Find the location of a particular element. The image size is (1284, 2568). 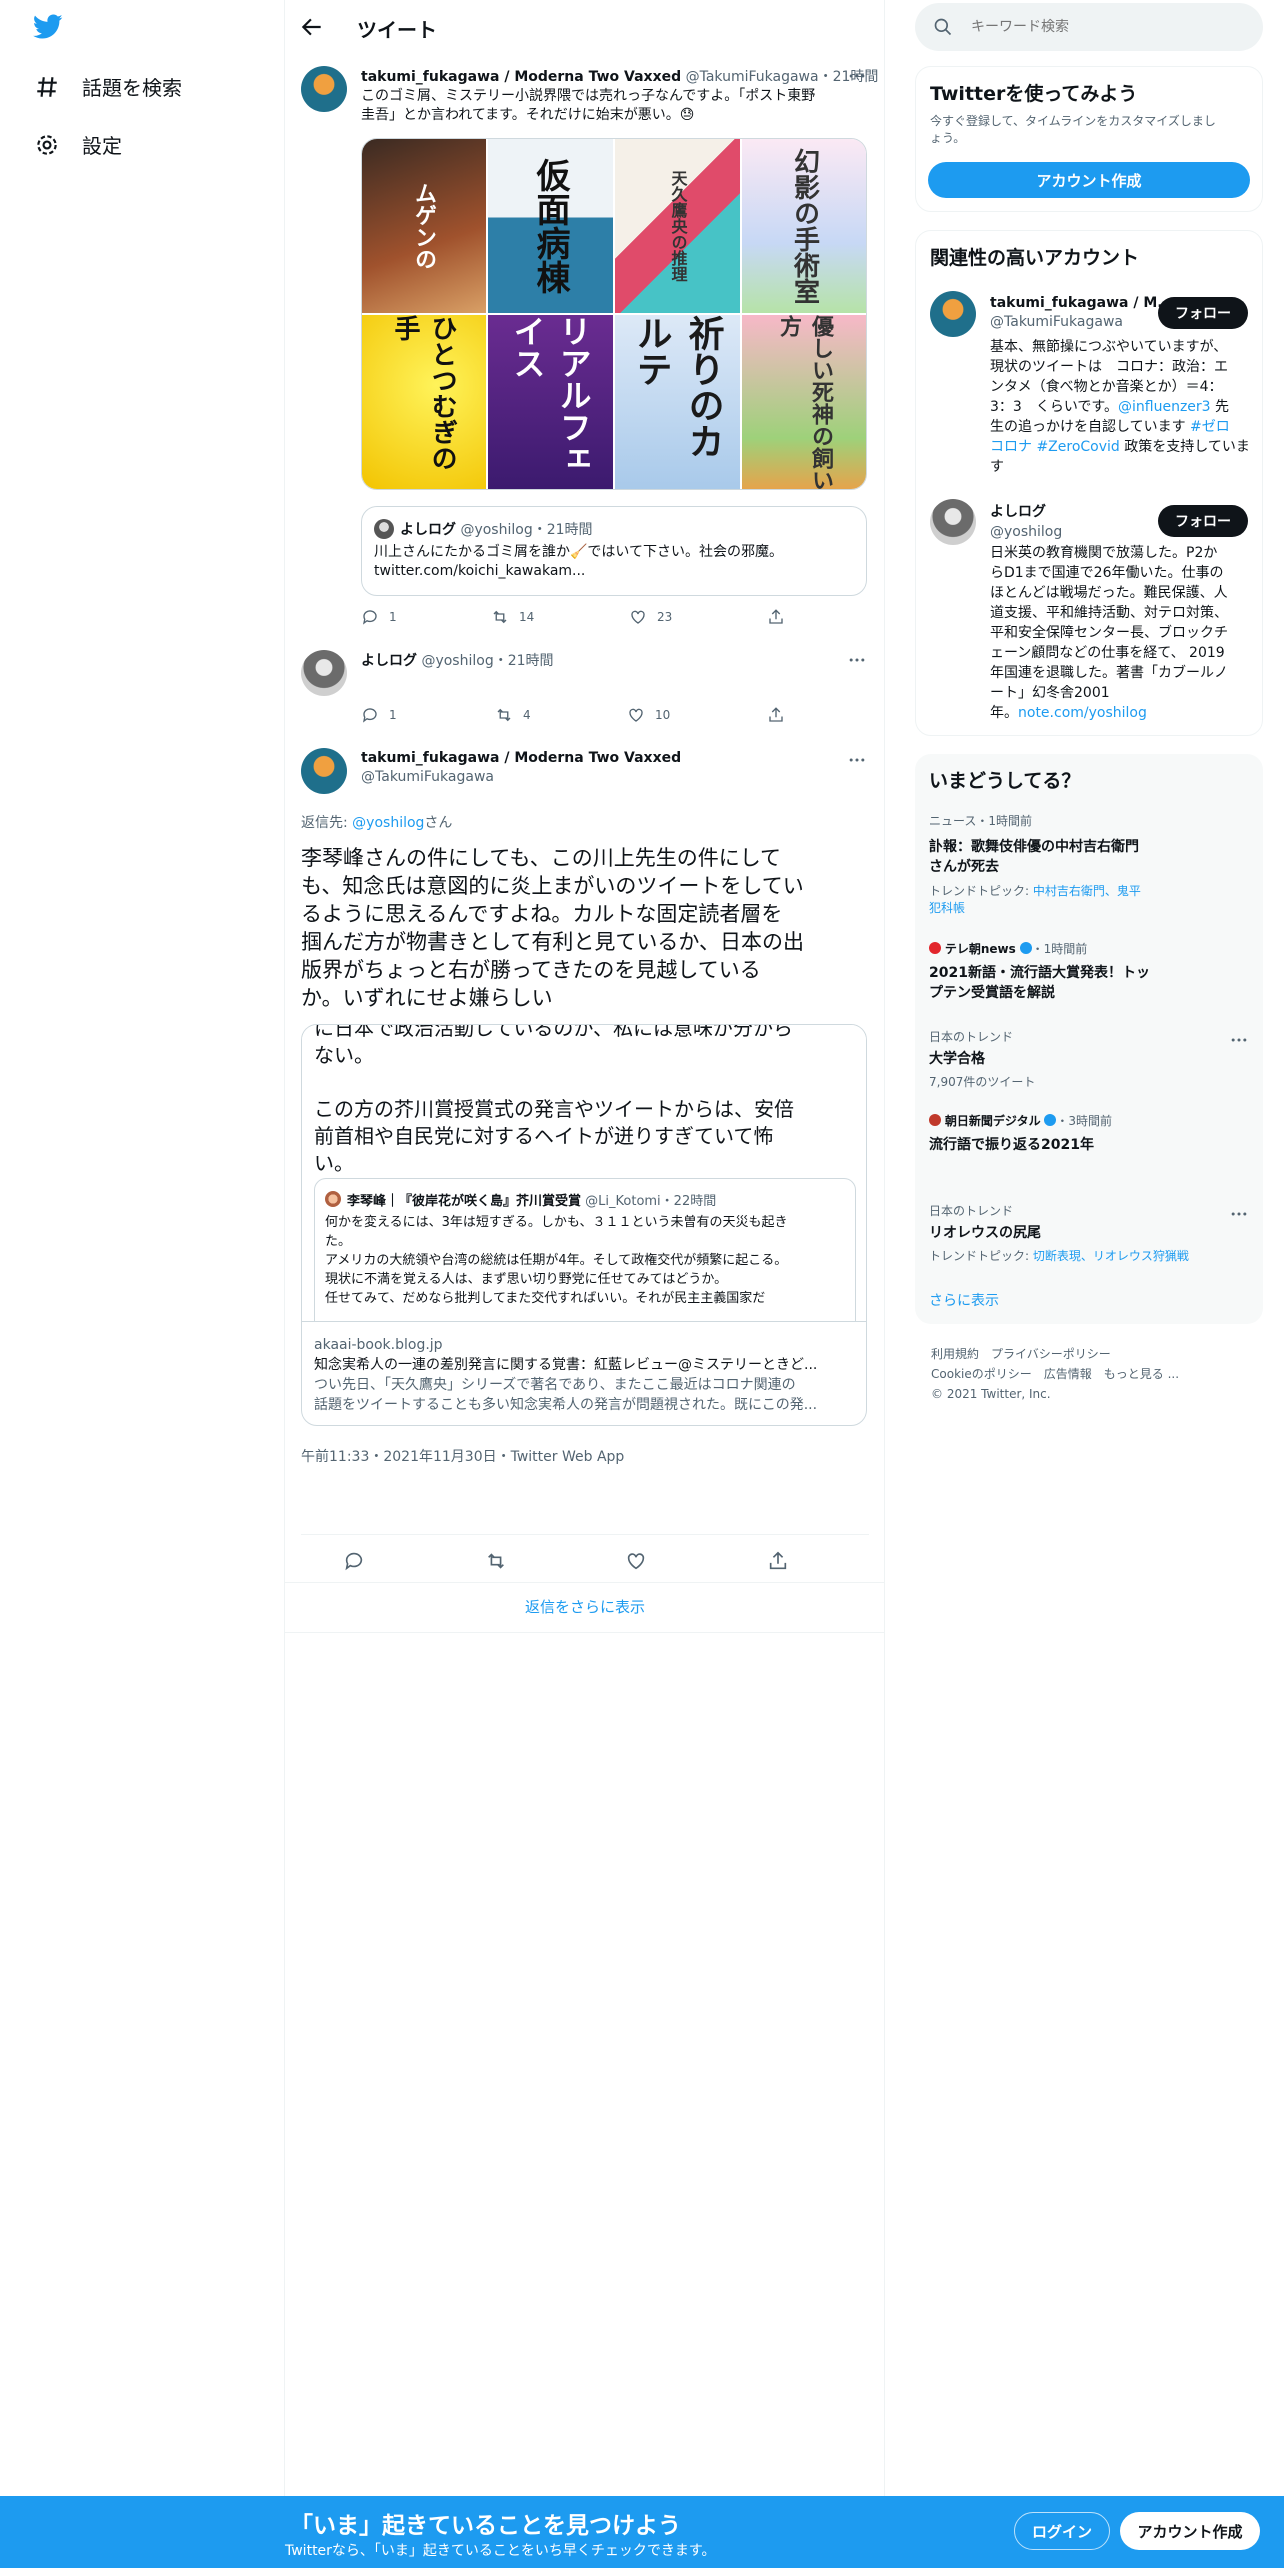

page-header: ツイート is located at coordinates (585, 27).